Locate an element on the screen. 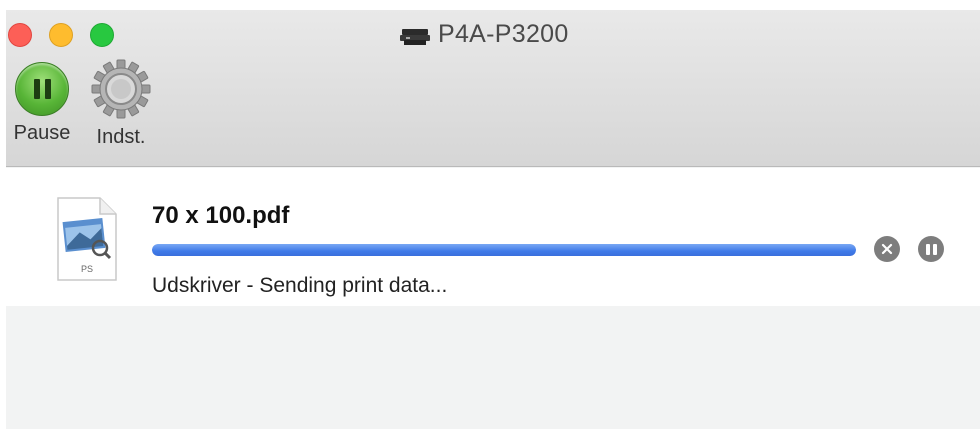 This screenshot has height=429, width=980. settings-button: Indst. is located at coordinates (121, 104).